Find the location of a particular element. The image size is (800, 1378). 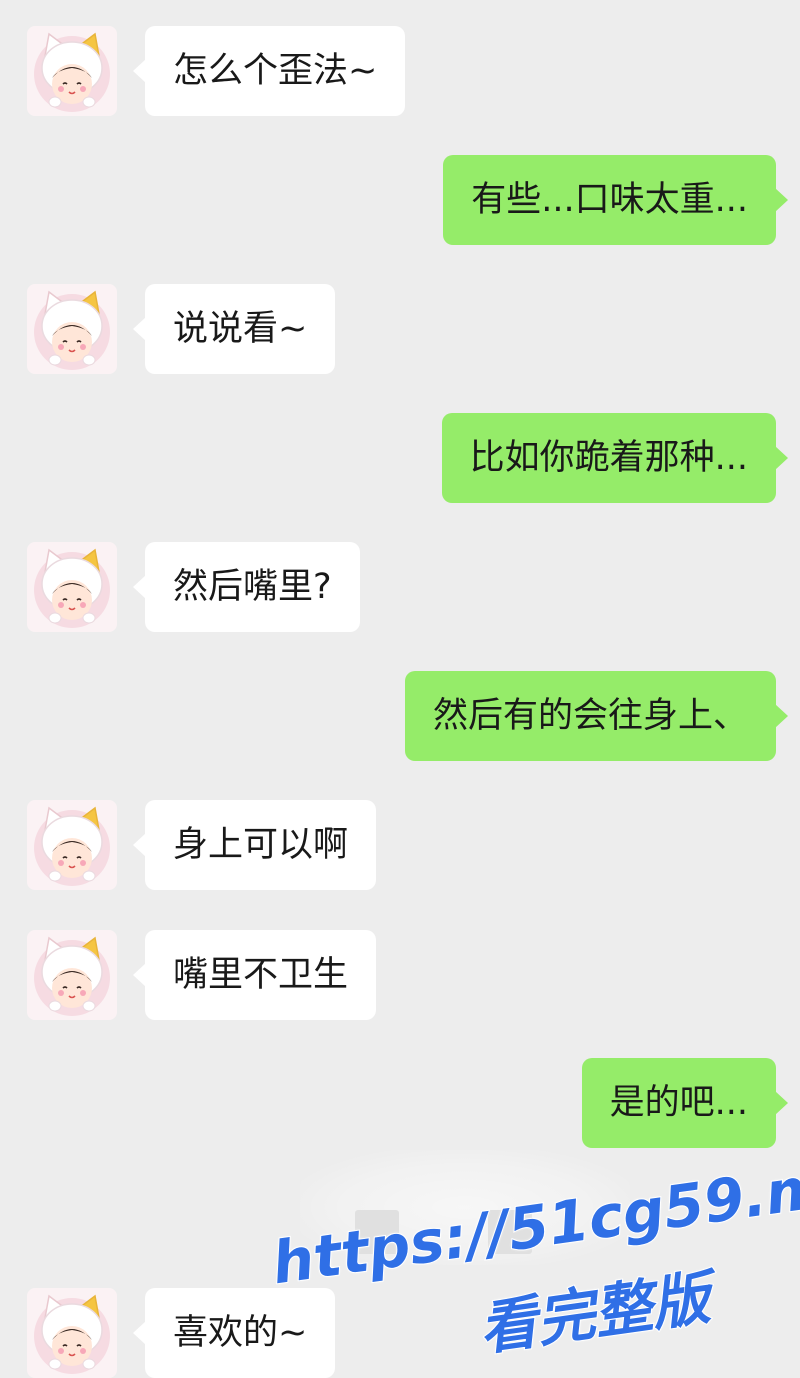

message-bubble-incoming: 身上可以啊 is located at coordinates (254, 845).